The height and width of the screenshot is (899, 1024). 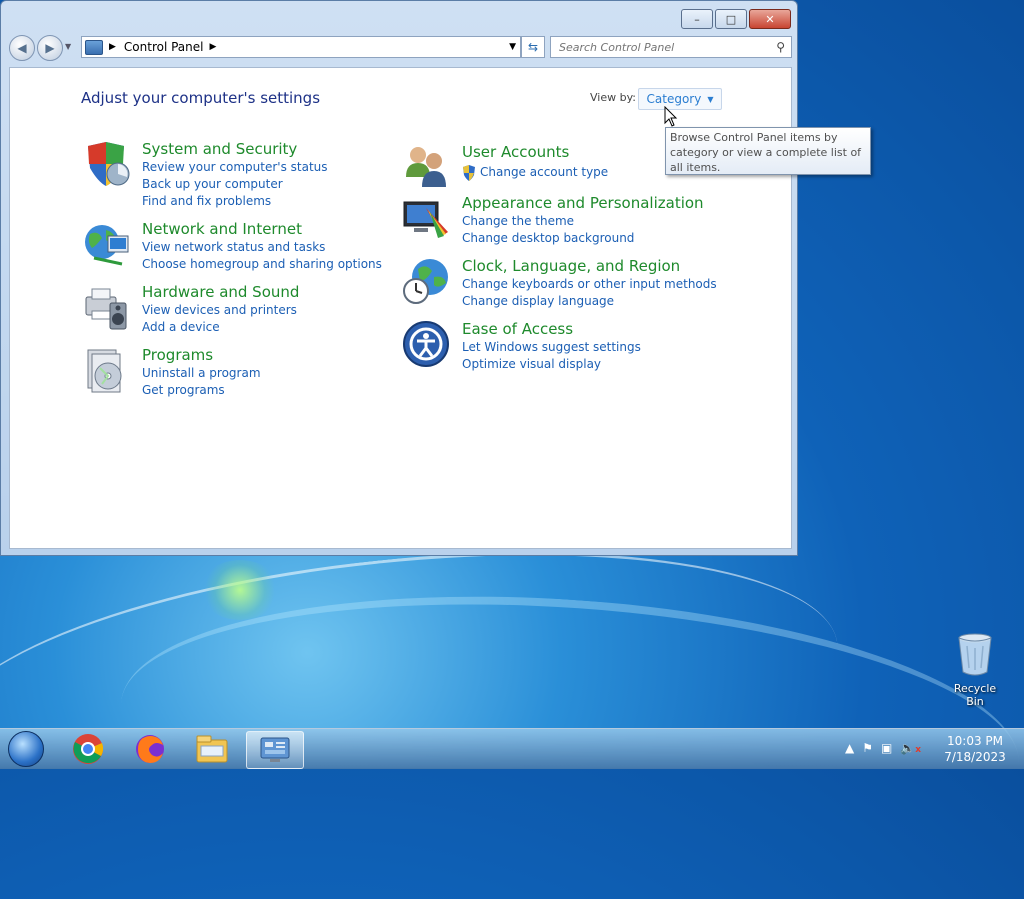 I want to click on link-keyboards: Change keyboards or other input methods, so click(x=589, y=284).